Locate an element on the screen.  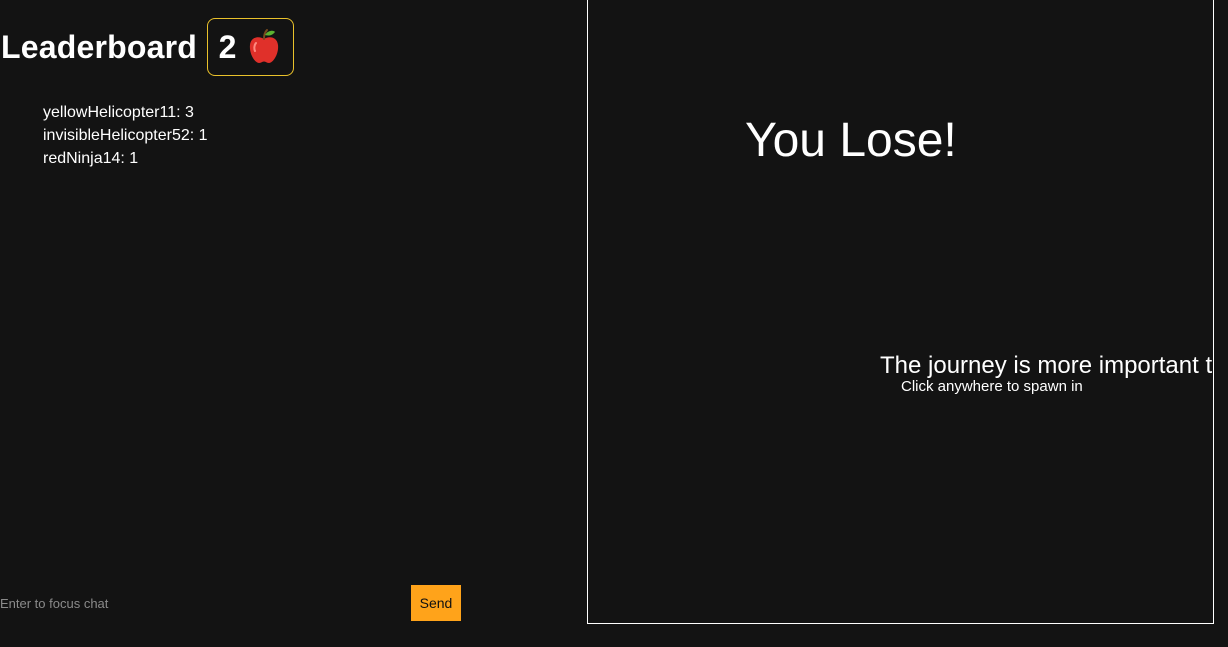
spawn-hint: Click anywhere to spawn in is located at coordinates (992, 386).